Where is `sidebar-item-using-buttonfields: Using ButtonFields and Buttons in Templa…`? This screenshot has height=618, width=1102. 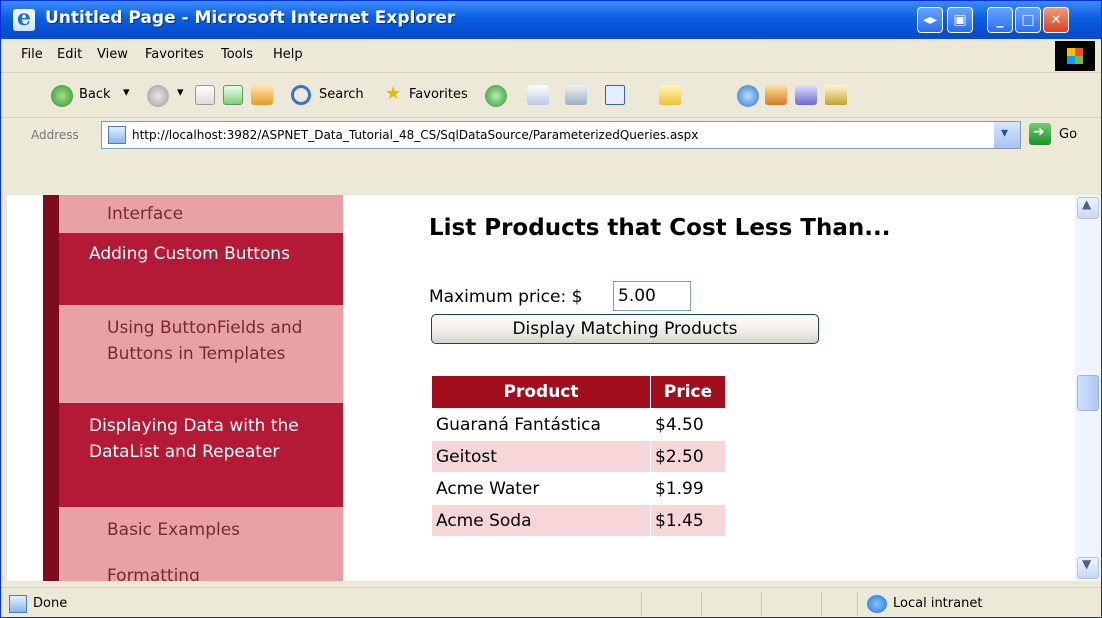 sidebar-item-using-buttonfields: Using ButtonFields and Buttons in Templa… is located at coordinates (193, 354).